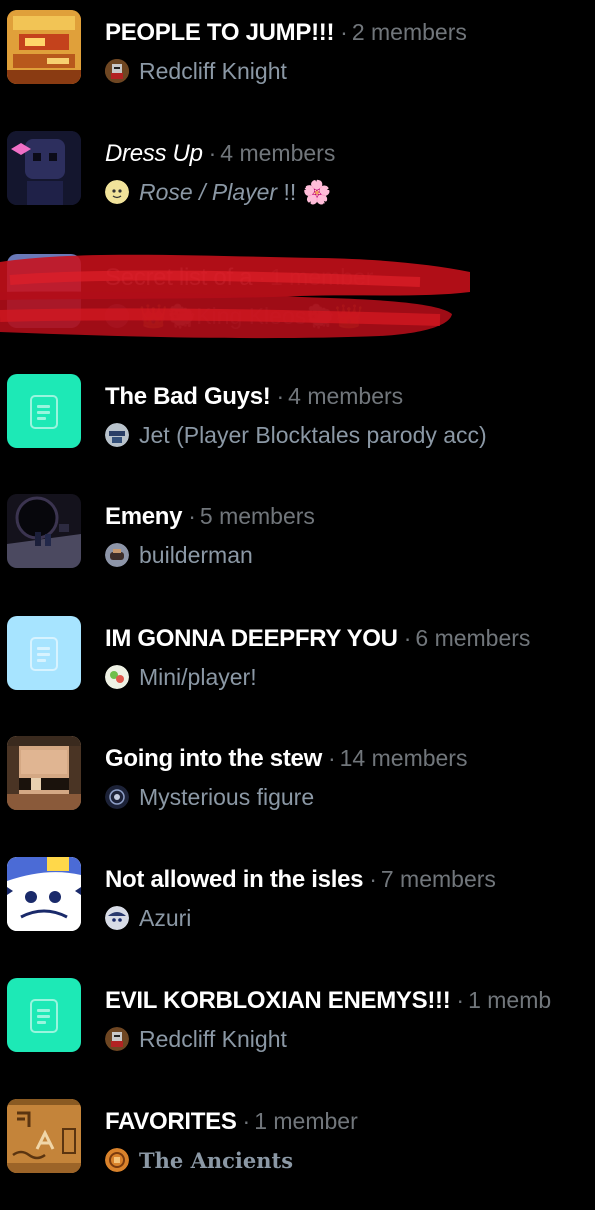 This screenshot has width=595, height=1210. I want to click on last-sender-name: Azuri, so click(165, 918).